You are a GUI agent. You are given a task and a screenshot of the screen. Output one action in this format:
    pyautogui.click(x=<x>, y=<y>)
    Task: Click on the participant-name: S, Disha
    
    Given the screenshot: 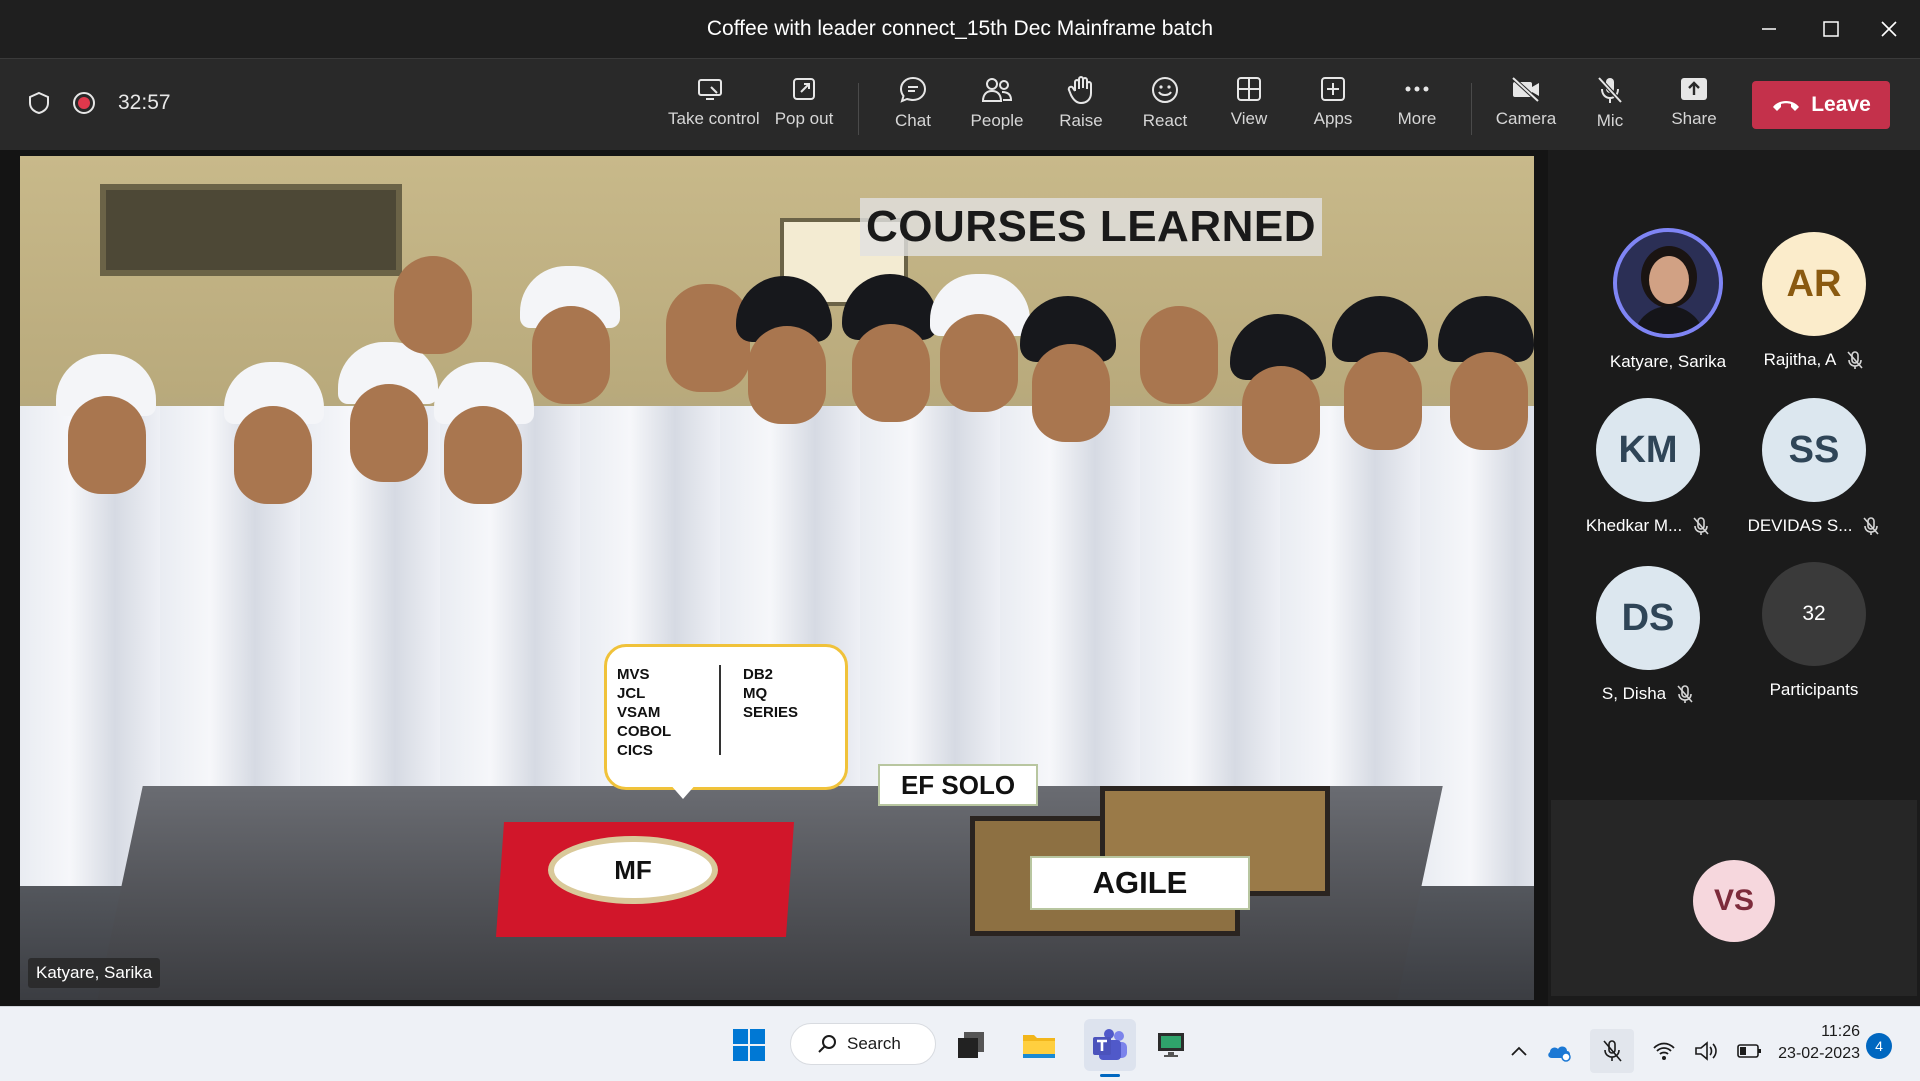 What is the action you would take?
    pyautogui.click(x=1634, y=693)
    